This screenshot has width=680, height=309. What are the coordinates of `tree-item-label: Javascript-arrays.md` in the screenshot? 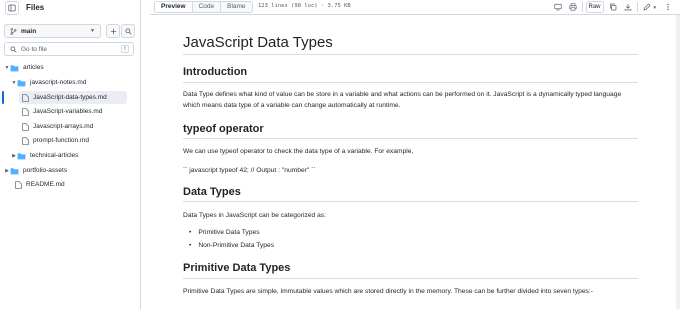 It's located at (63, 126).